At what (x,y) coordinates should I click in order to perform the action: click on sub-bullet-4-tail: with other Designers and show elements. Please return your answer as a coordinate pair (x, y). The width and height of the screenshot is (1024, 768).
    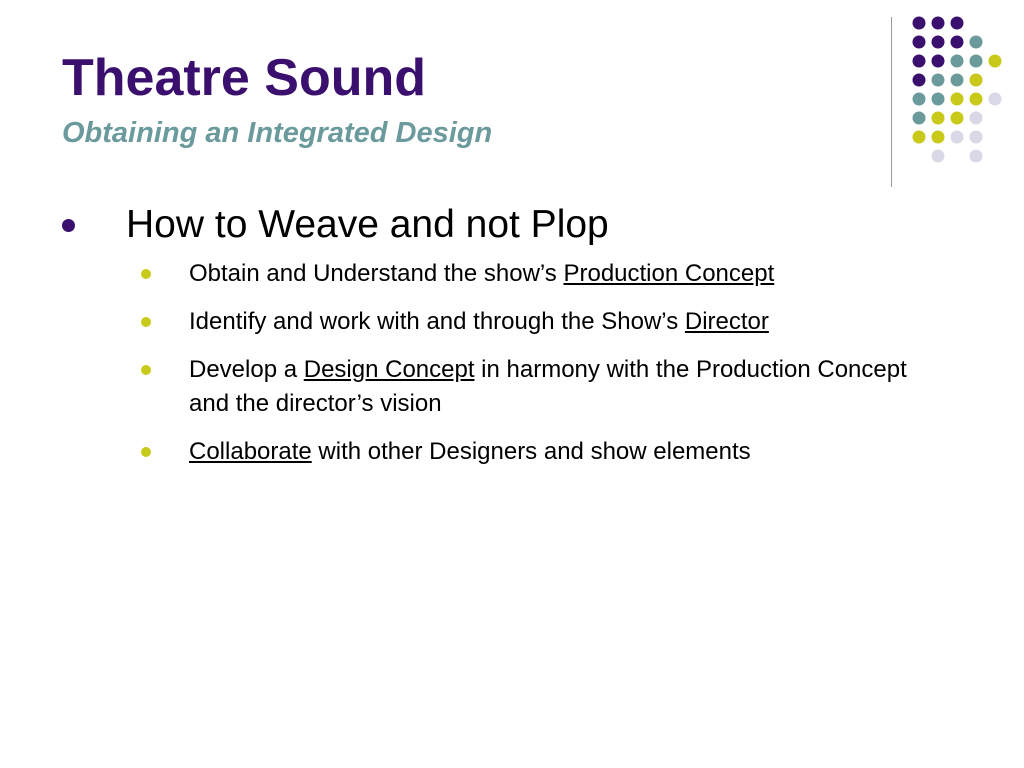
    Looking at the image, I should click on (531, 451).